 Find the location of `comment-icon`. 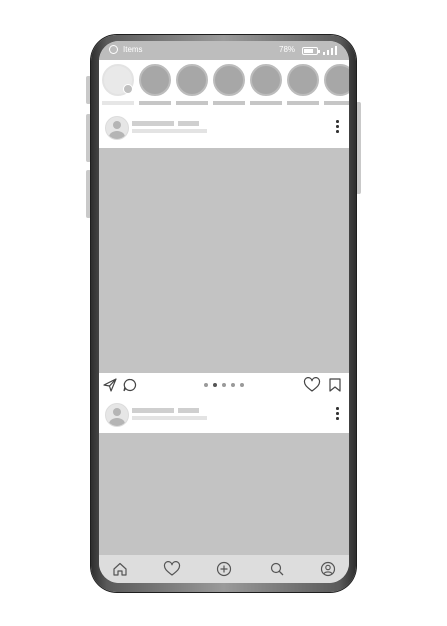

comment-icon is located at coordinates (130, 385).